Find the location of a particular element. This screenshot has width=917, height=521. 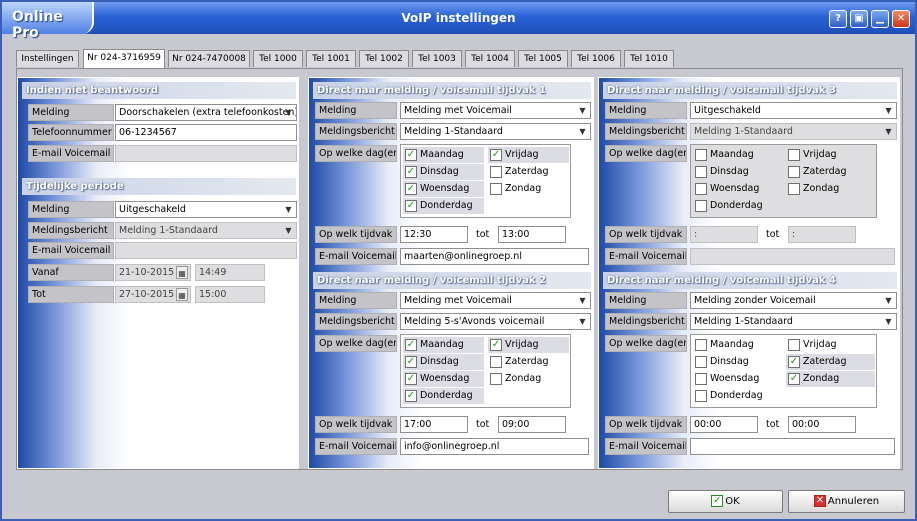

period-3-day-zaterdag: Zaterdag is located at coordinates (830, 172).